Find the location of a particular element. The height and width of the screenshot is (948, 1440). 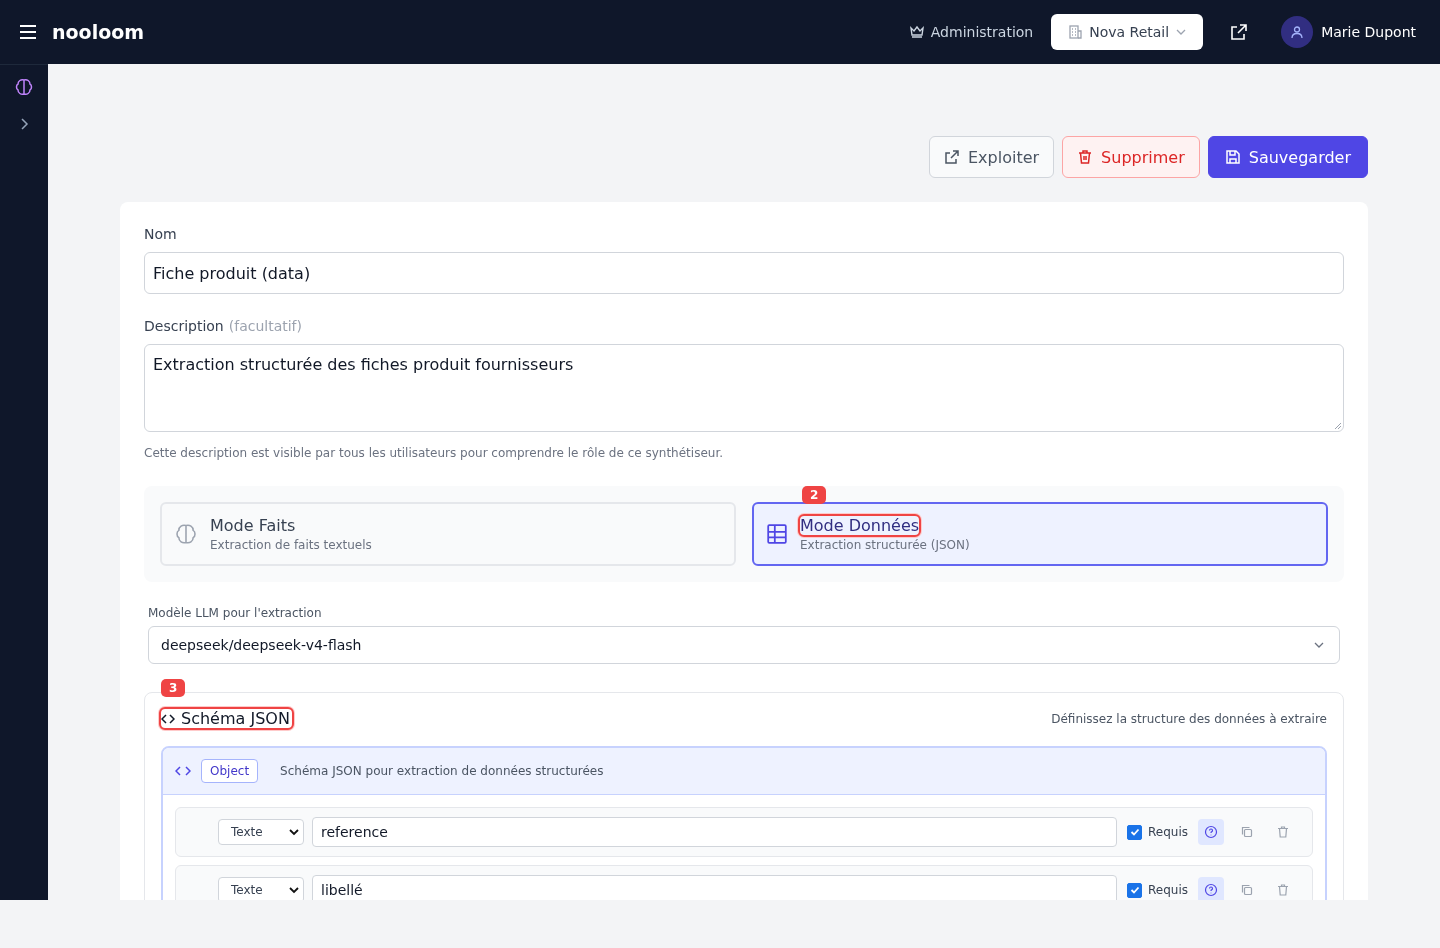

description-field: Extraction structurée des fiches produit fournisseurs is located at coordinates (744, 388).